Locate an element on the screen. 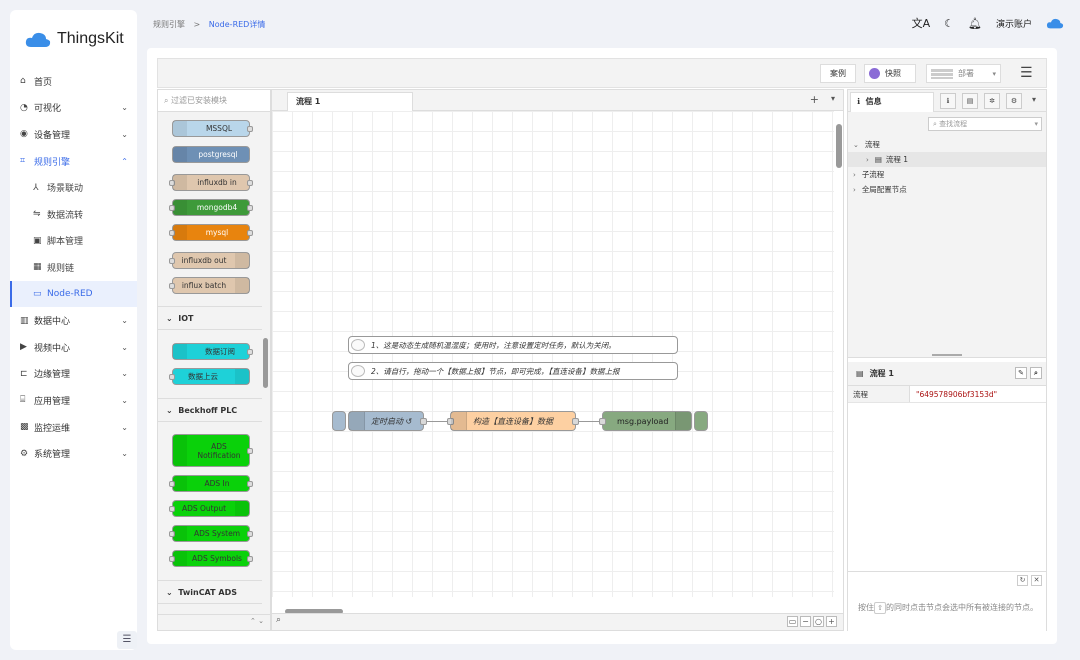  palette-node-ads-output: ADS Output is located at coordinates (209, 508).